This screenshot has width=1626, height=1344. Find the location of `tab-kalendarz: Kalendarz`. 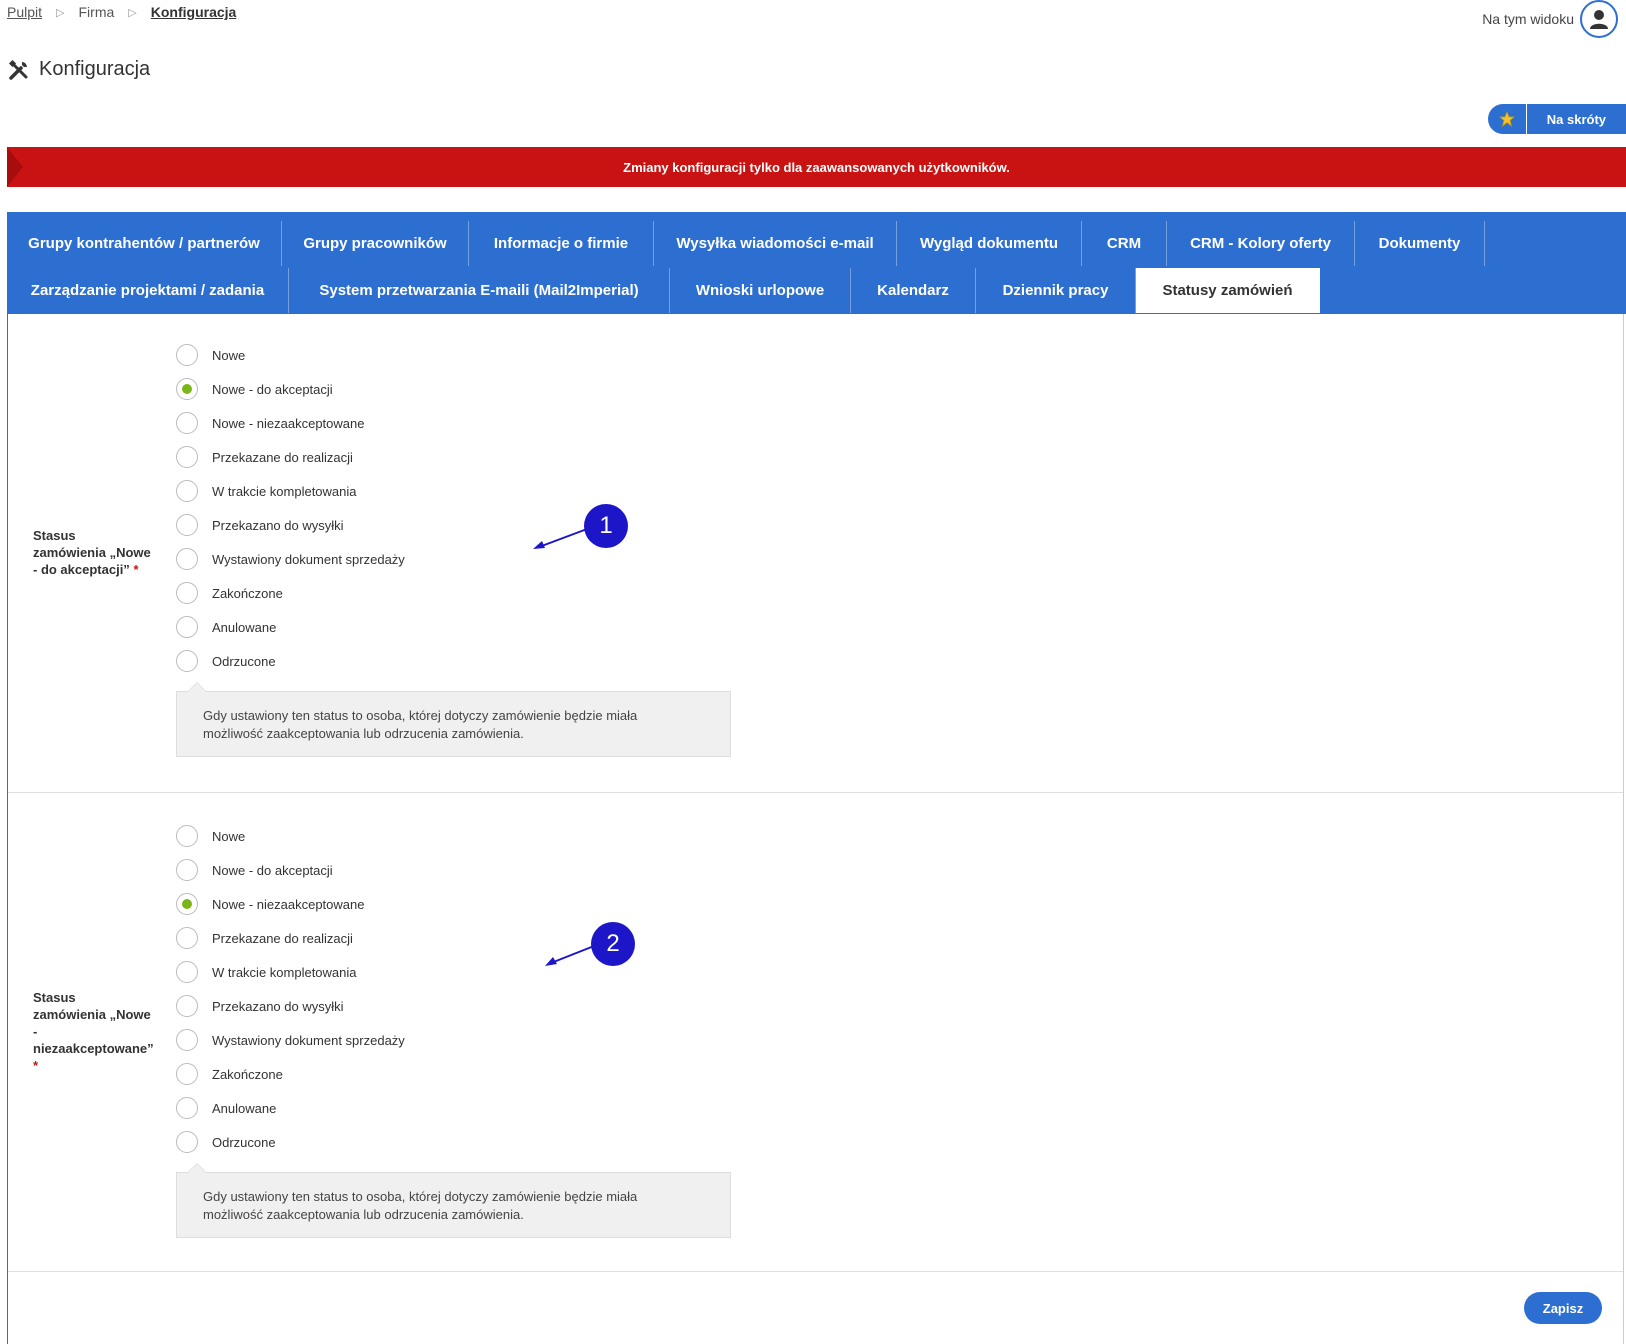

tab-kalendarz: Kalendarz is located at coordinates (913, 290).